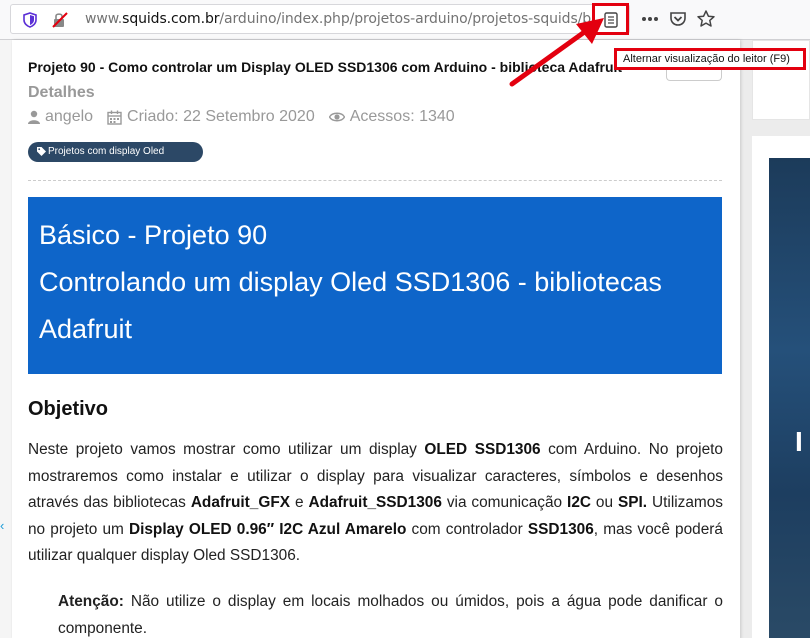  What do you see at coordinates (114, 117) in the screenshot?
I see `calendar-icon` at bounding box center [114, 117].